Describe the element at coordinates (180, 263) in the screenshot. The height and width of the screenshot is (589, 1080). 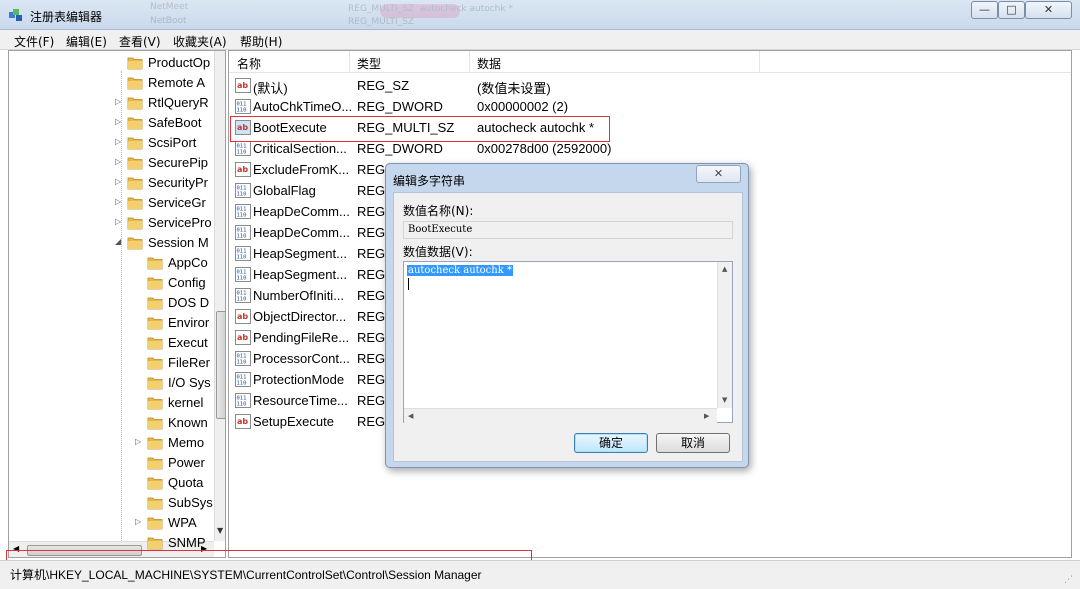
I see `tree-item: AppCo` at that location.